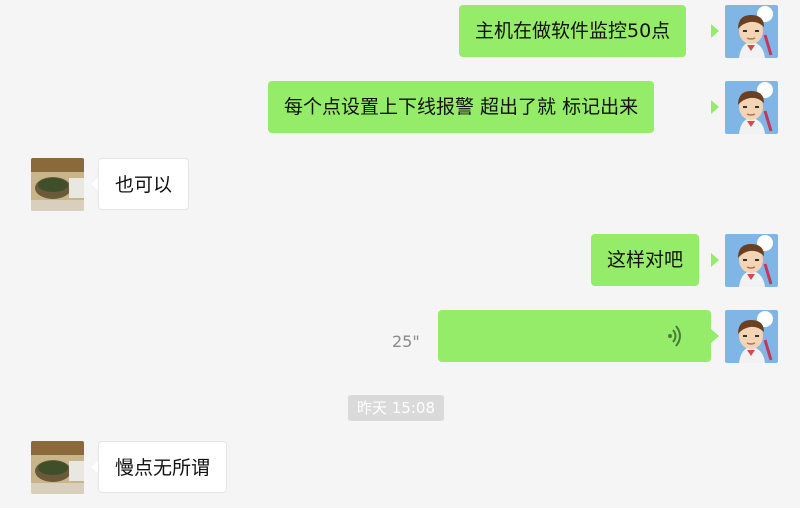 The image size is (800, 508). Describe the element at coordinates (573, 31) in the screenshot. I see `message-bubble-outgoing: 主机在做软件监控50点` at that location.